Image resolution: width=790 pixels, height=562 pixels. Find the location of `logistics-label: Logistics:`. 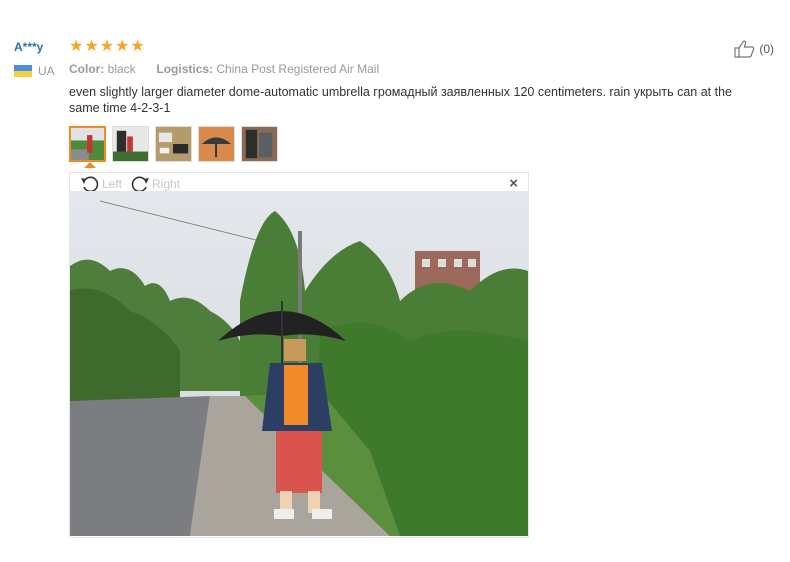

logistics-label: Logistics: is located at coordinates (185, 69).